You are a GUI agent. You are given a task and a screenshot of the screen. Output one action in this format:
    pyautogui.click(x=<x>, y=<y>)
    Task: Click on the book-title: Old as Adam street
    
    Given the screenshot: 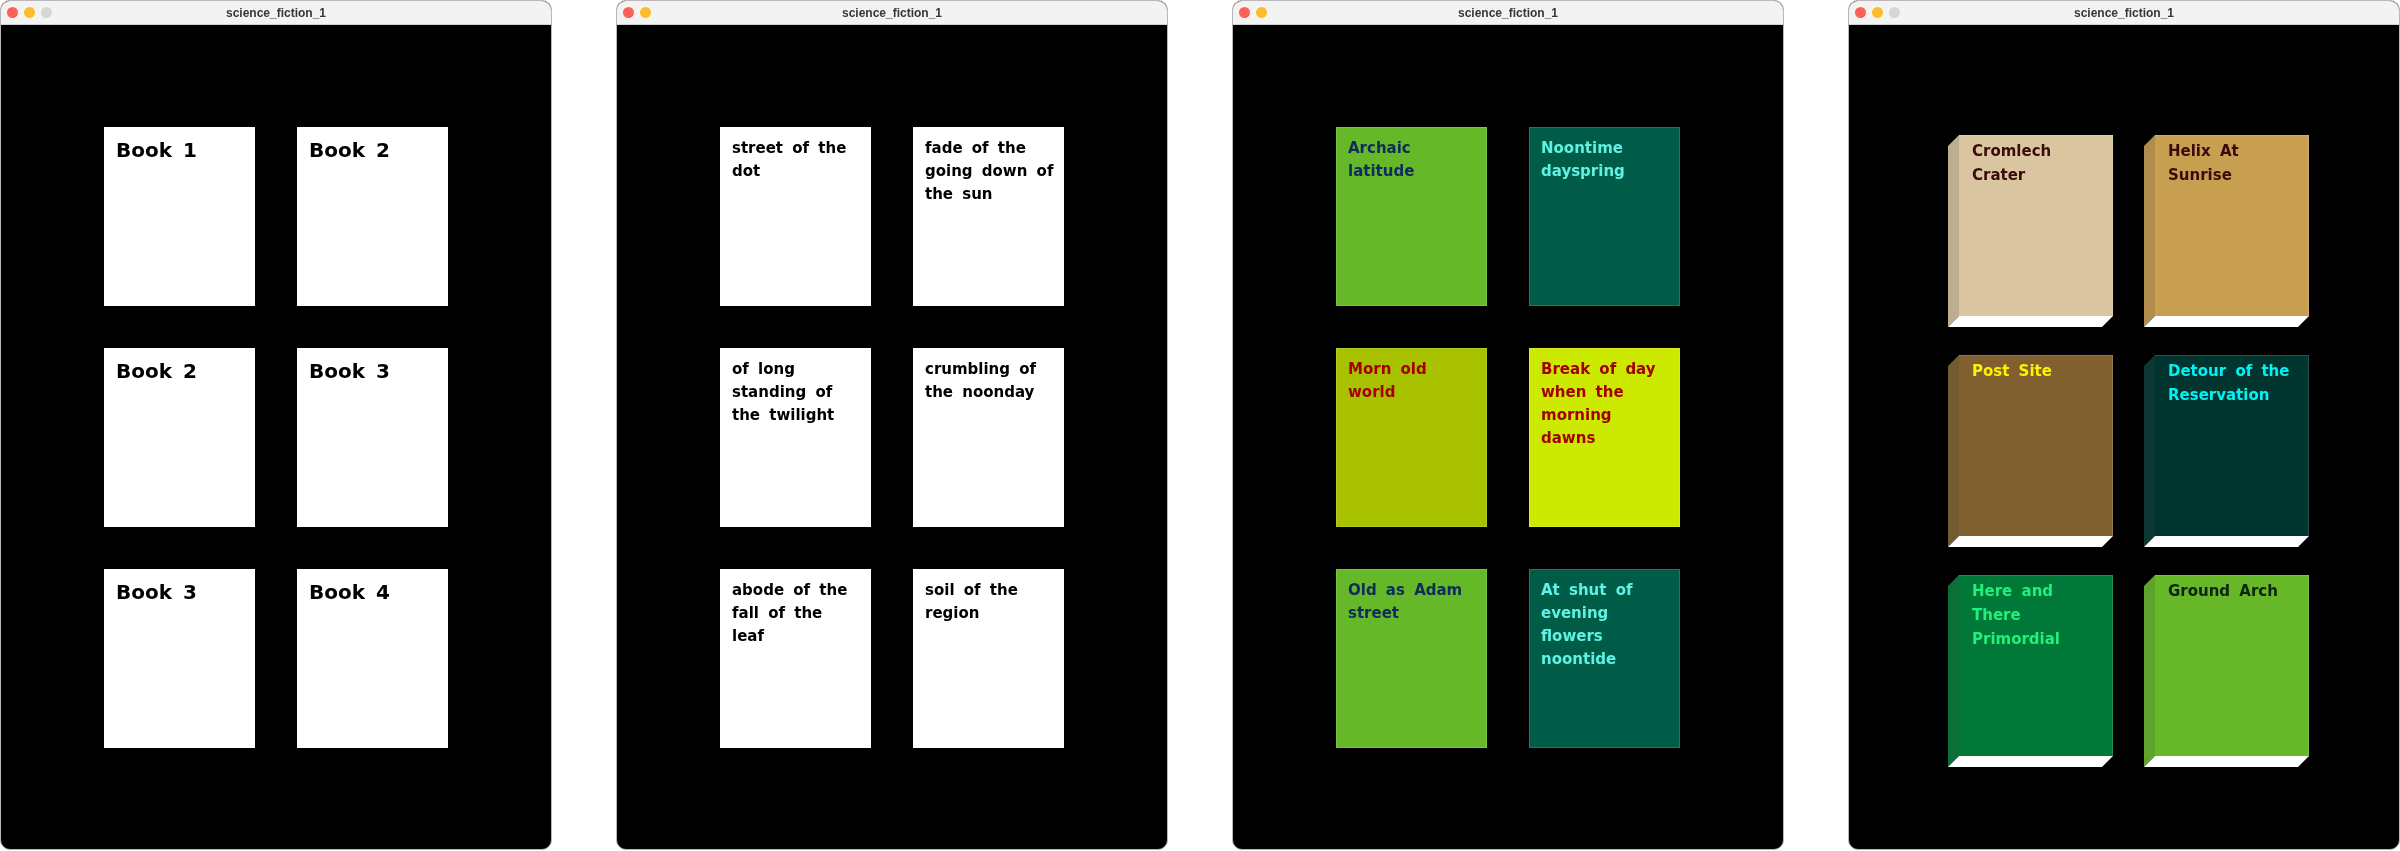 What is the action you would take?
    pyautogui.click(x=1406, y=602)
    